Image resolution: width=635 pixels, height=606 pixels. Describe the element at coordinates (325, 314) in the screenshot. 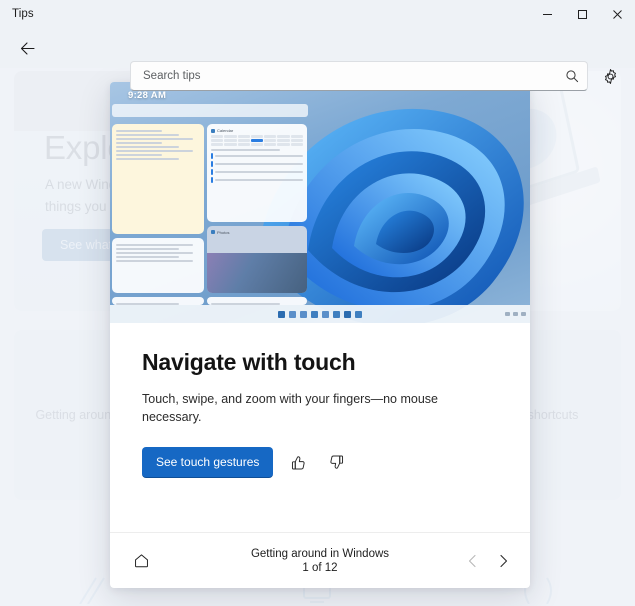

I see `chat-icon` at that location.